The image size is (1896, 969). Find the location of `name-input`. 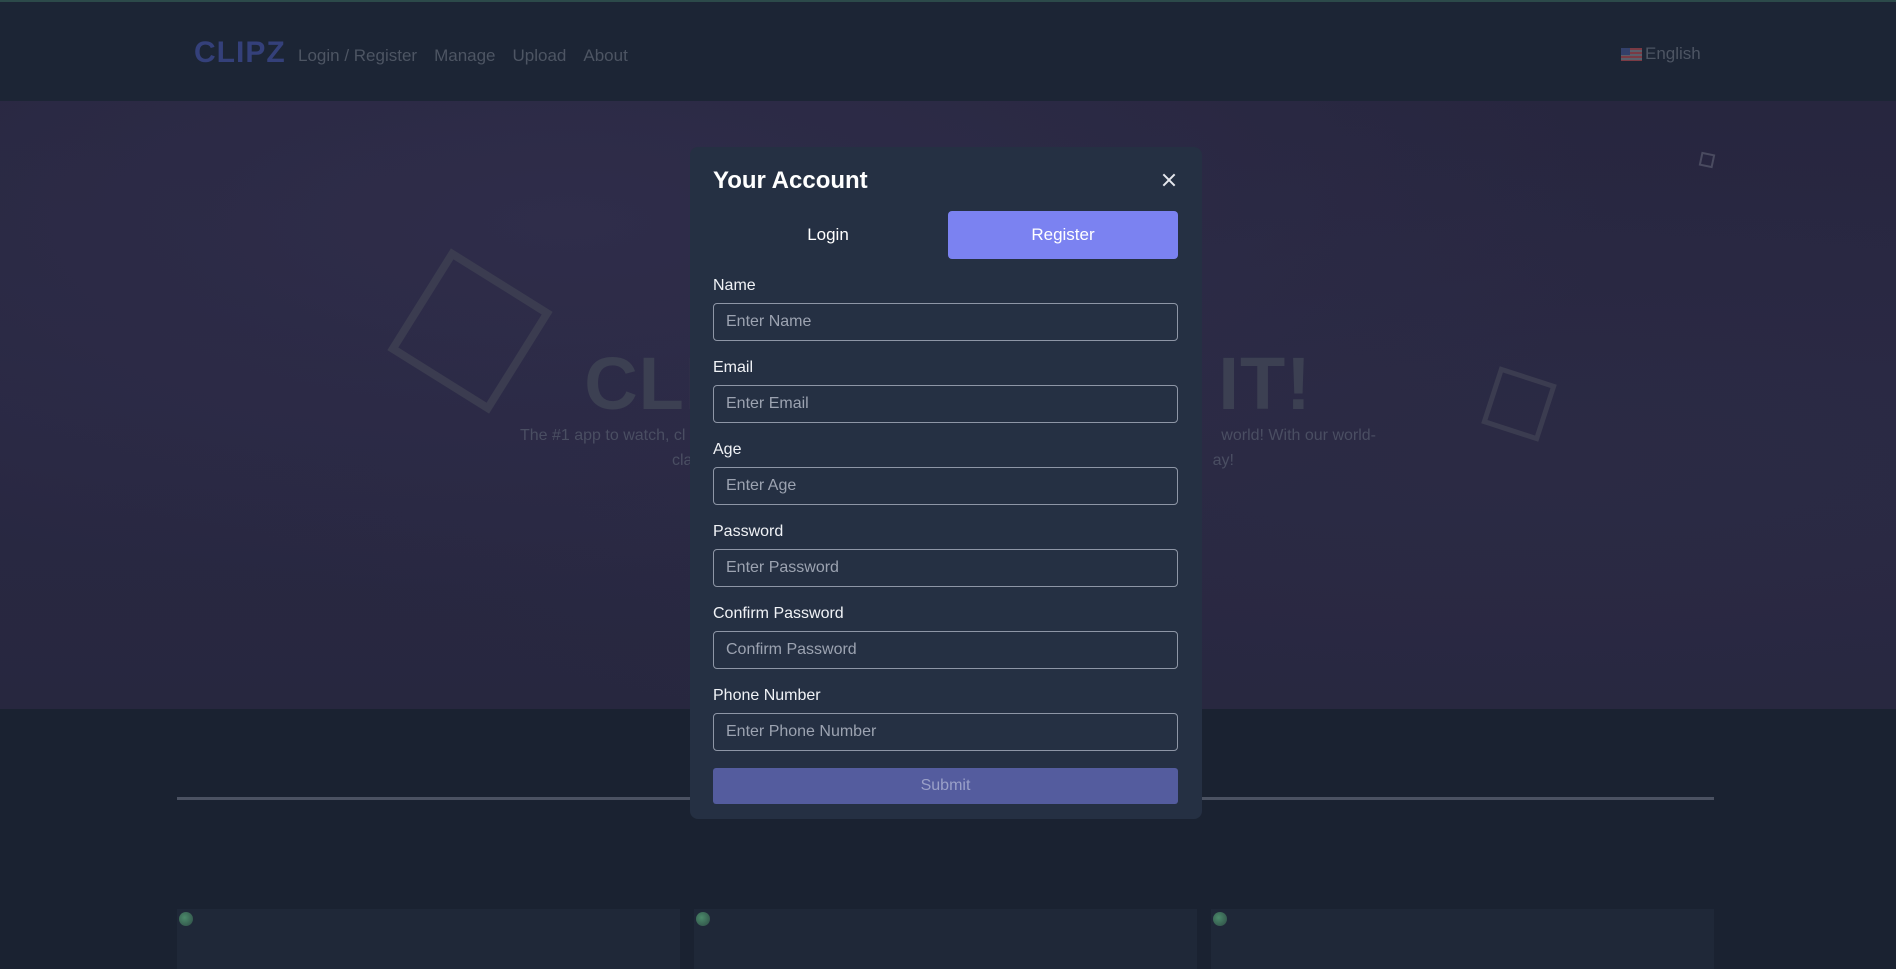

name-input is located at coordinates (945, 322).